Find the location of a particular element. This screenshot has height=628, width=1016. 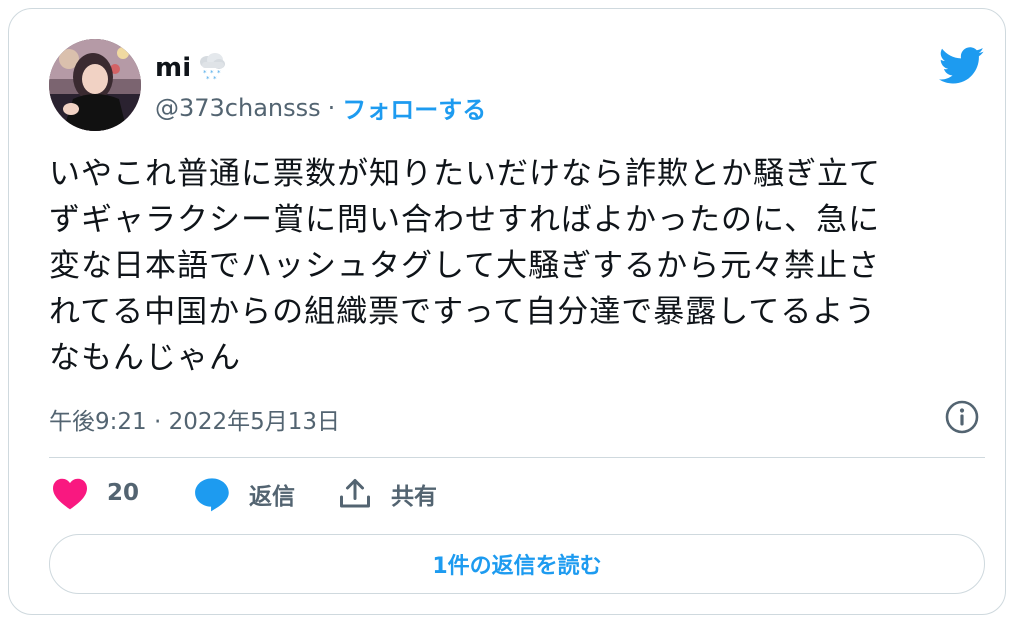

like-button: 20 is located at coordinates (95, 493).